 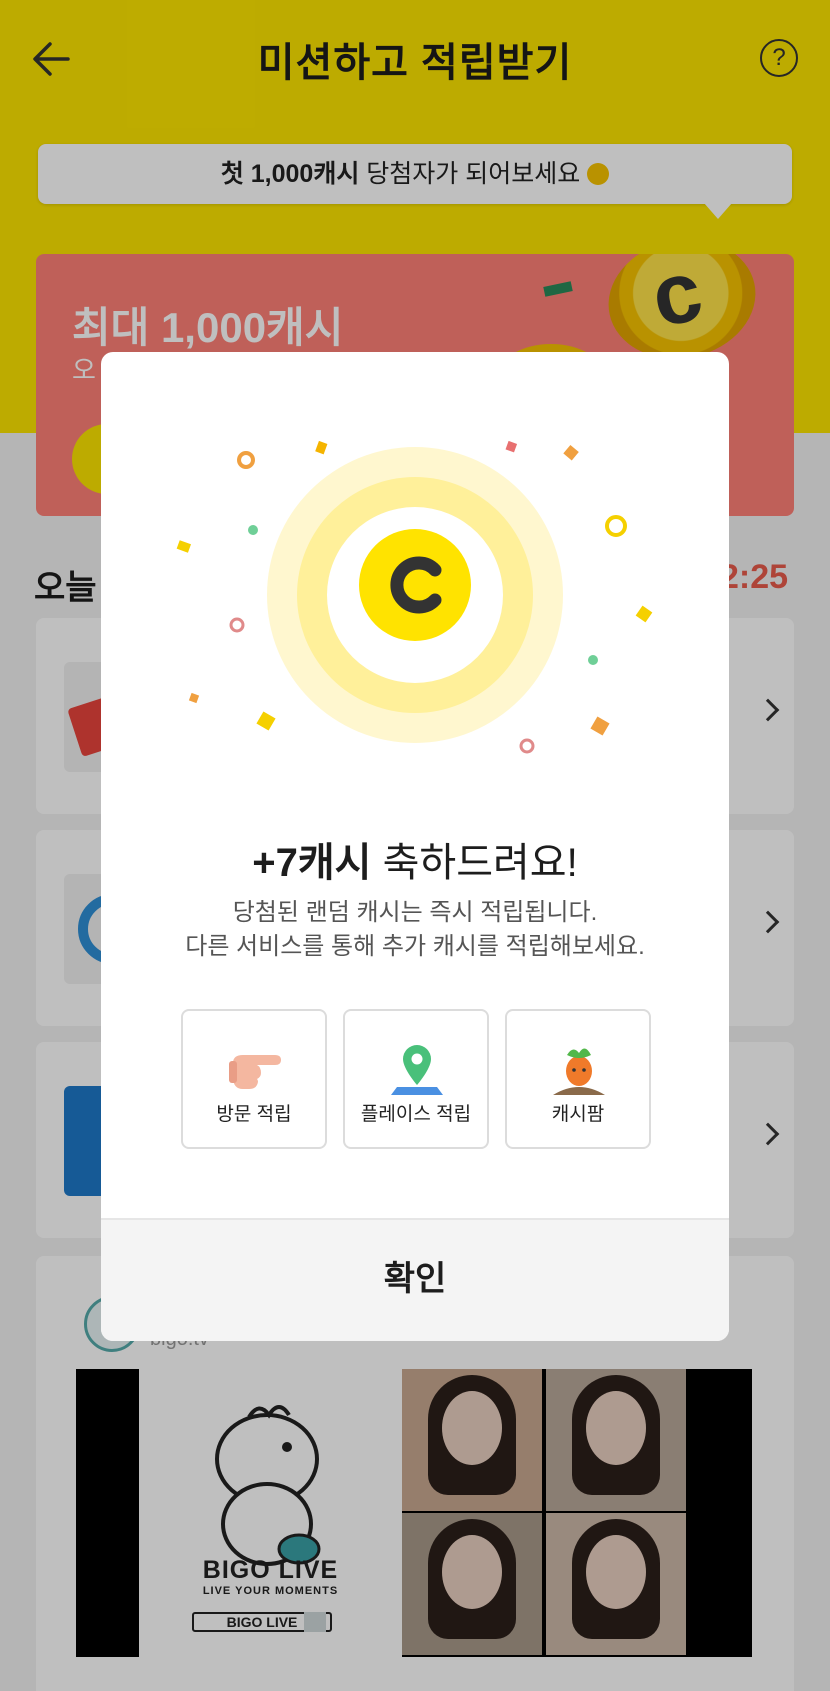 I want to click on reward-title: +7캐시 축하드려요!, so click(x=415, y=859).